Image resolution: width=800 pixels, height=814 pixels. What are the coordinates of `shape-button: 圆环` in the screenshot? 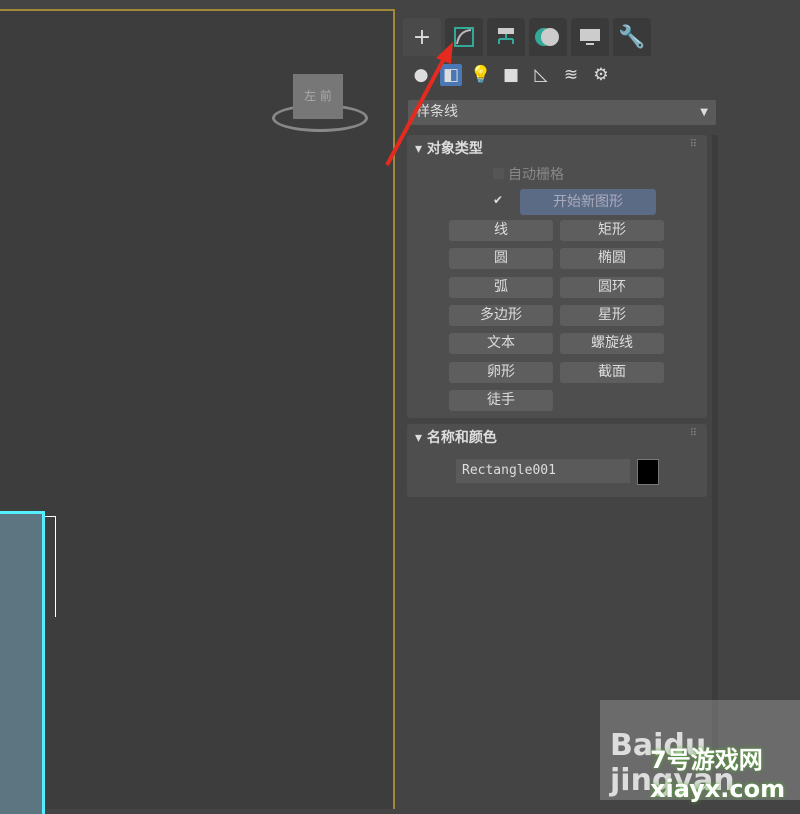 It's located at (612, 287).